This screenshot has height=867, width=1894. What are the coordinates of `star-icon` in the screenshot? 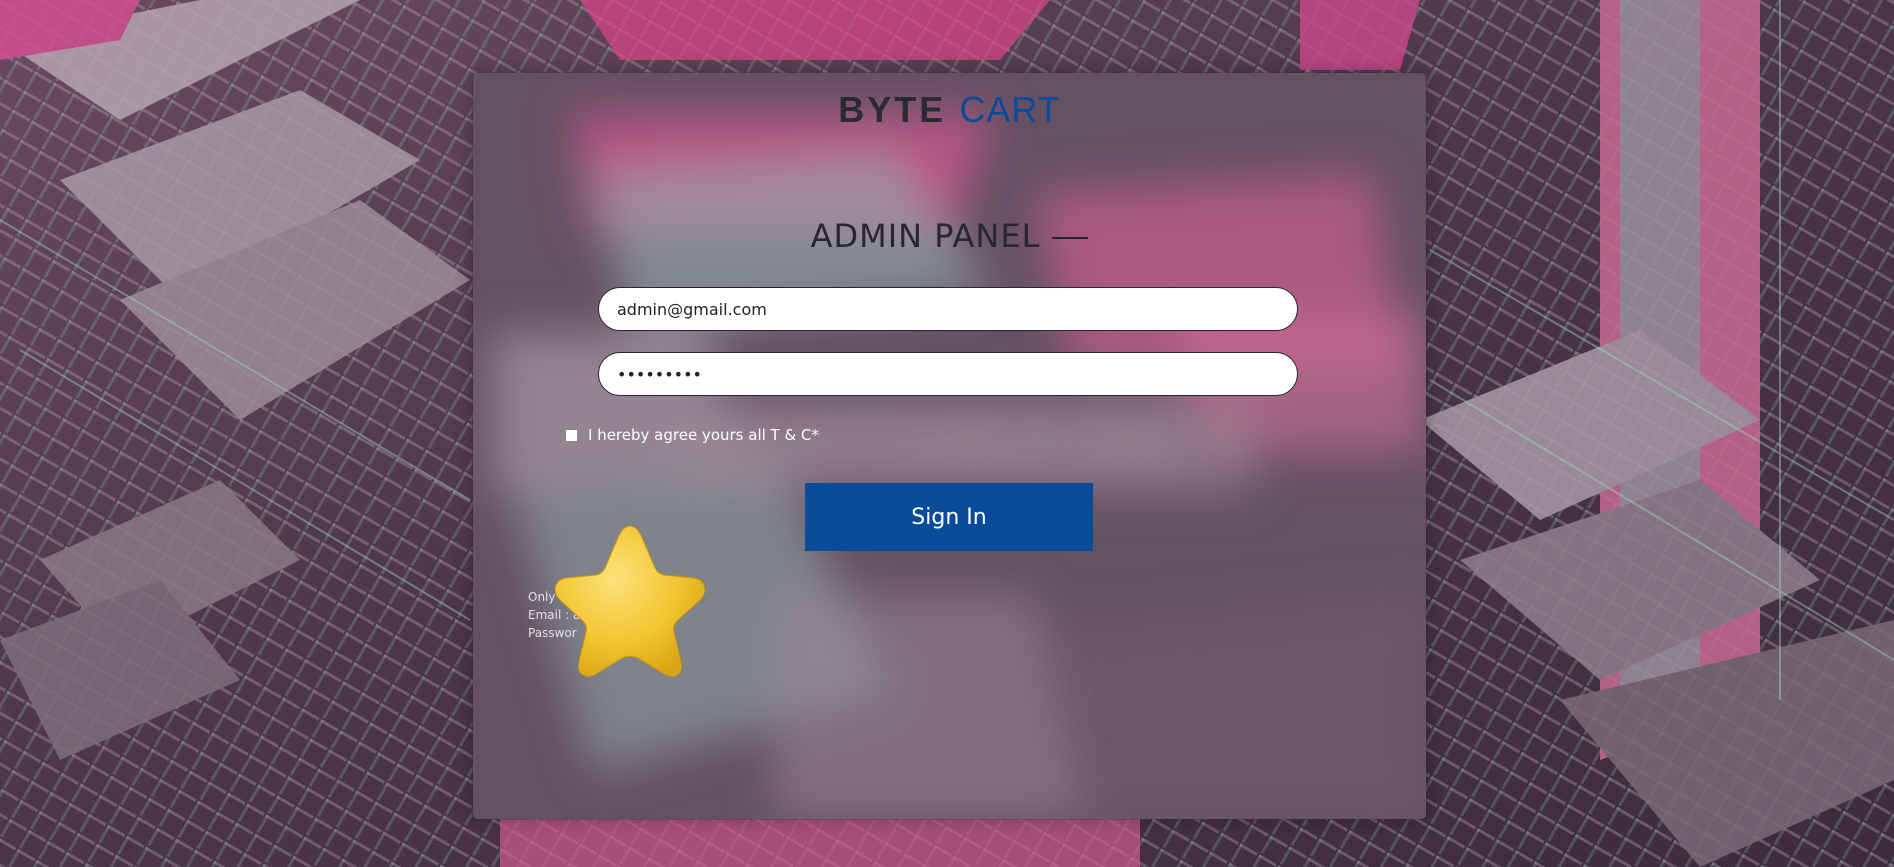 It's located at (630, 600).